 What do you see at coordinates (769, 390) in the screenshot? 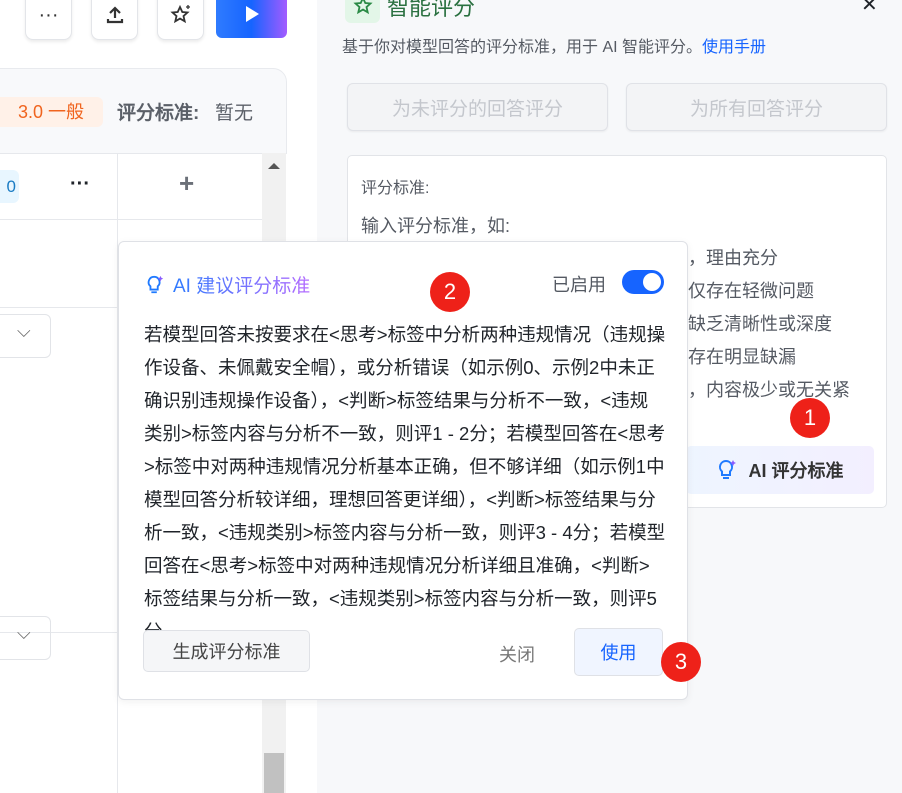
I see `placeholder-line: ，内容极少或无关紧` at bounding box center [769, 390].